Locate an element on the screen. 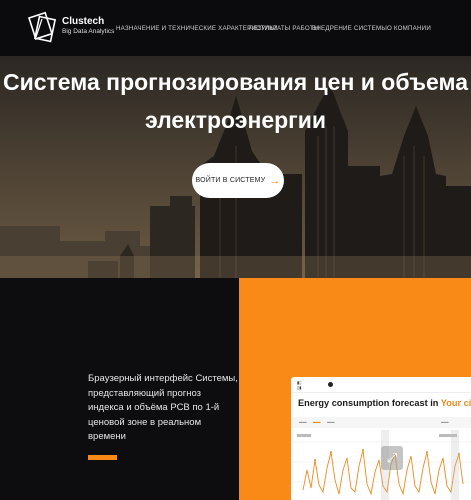  brand: Clustech Big Data Analytics is located at coordinates (88, 26).